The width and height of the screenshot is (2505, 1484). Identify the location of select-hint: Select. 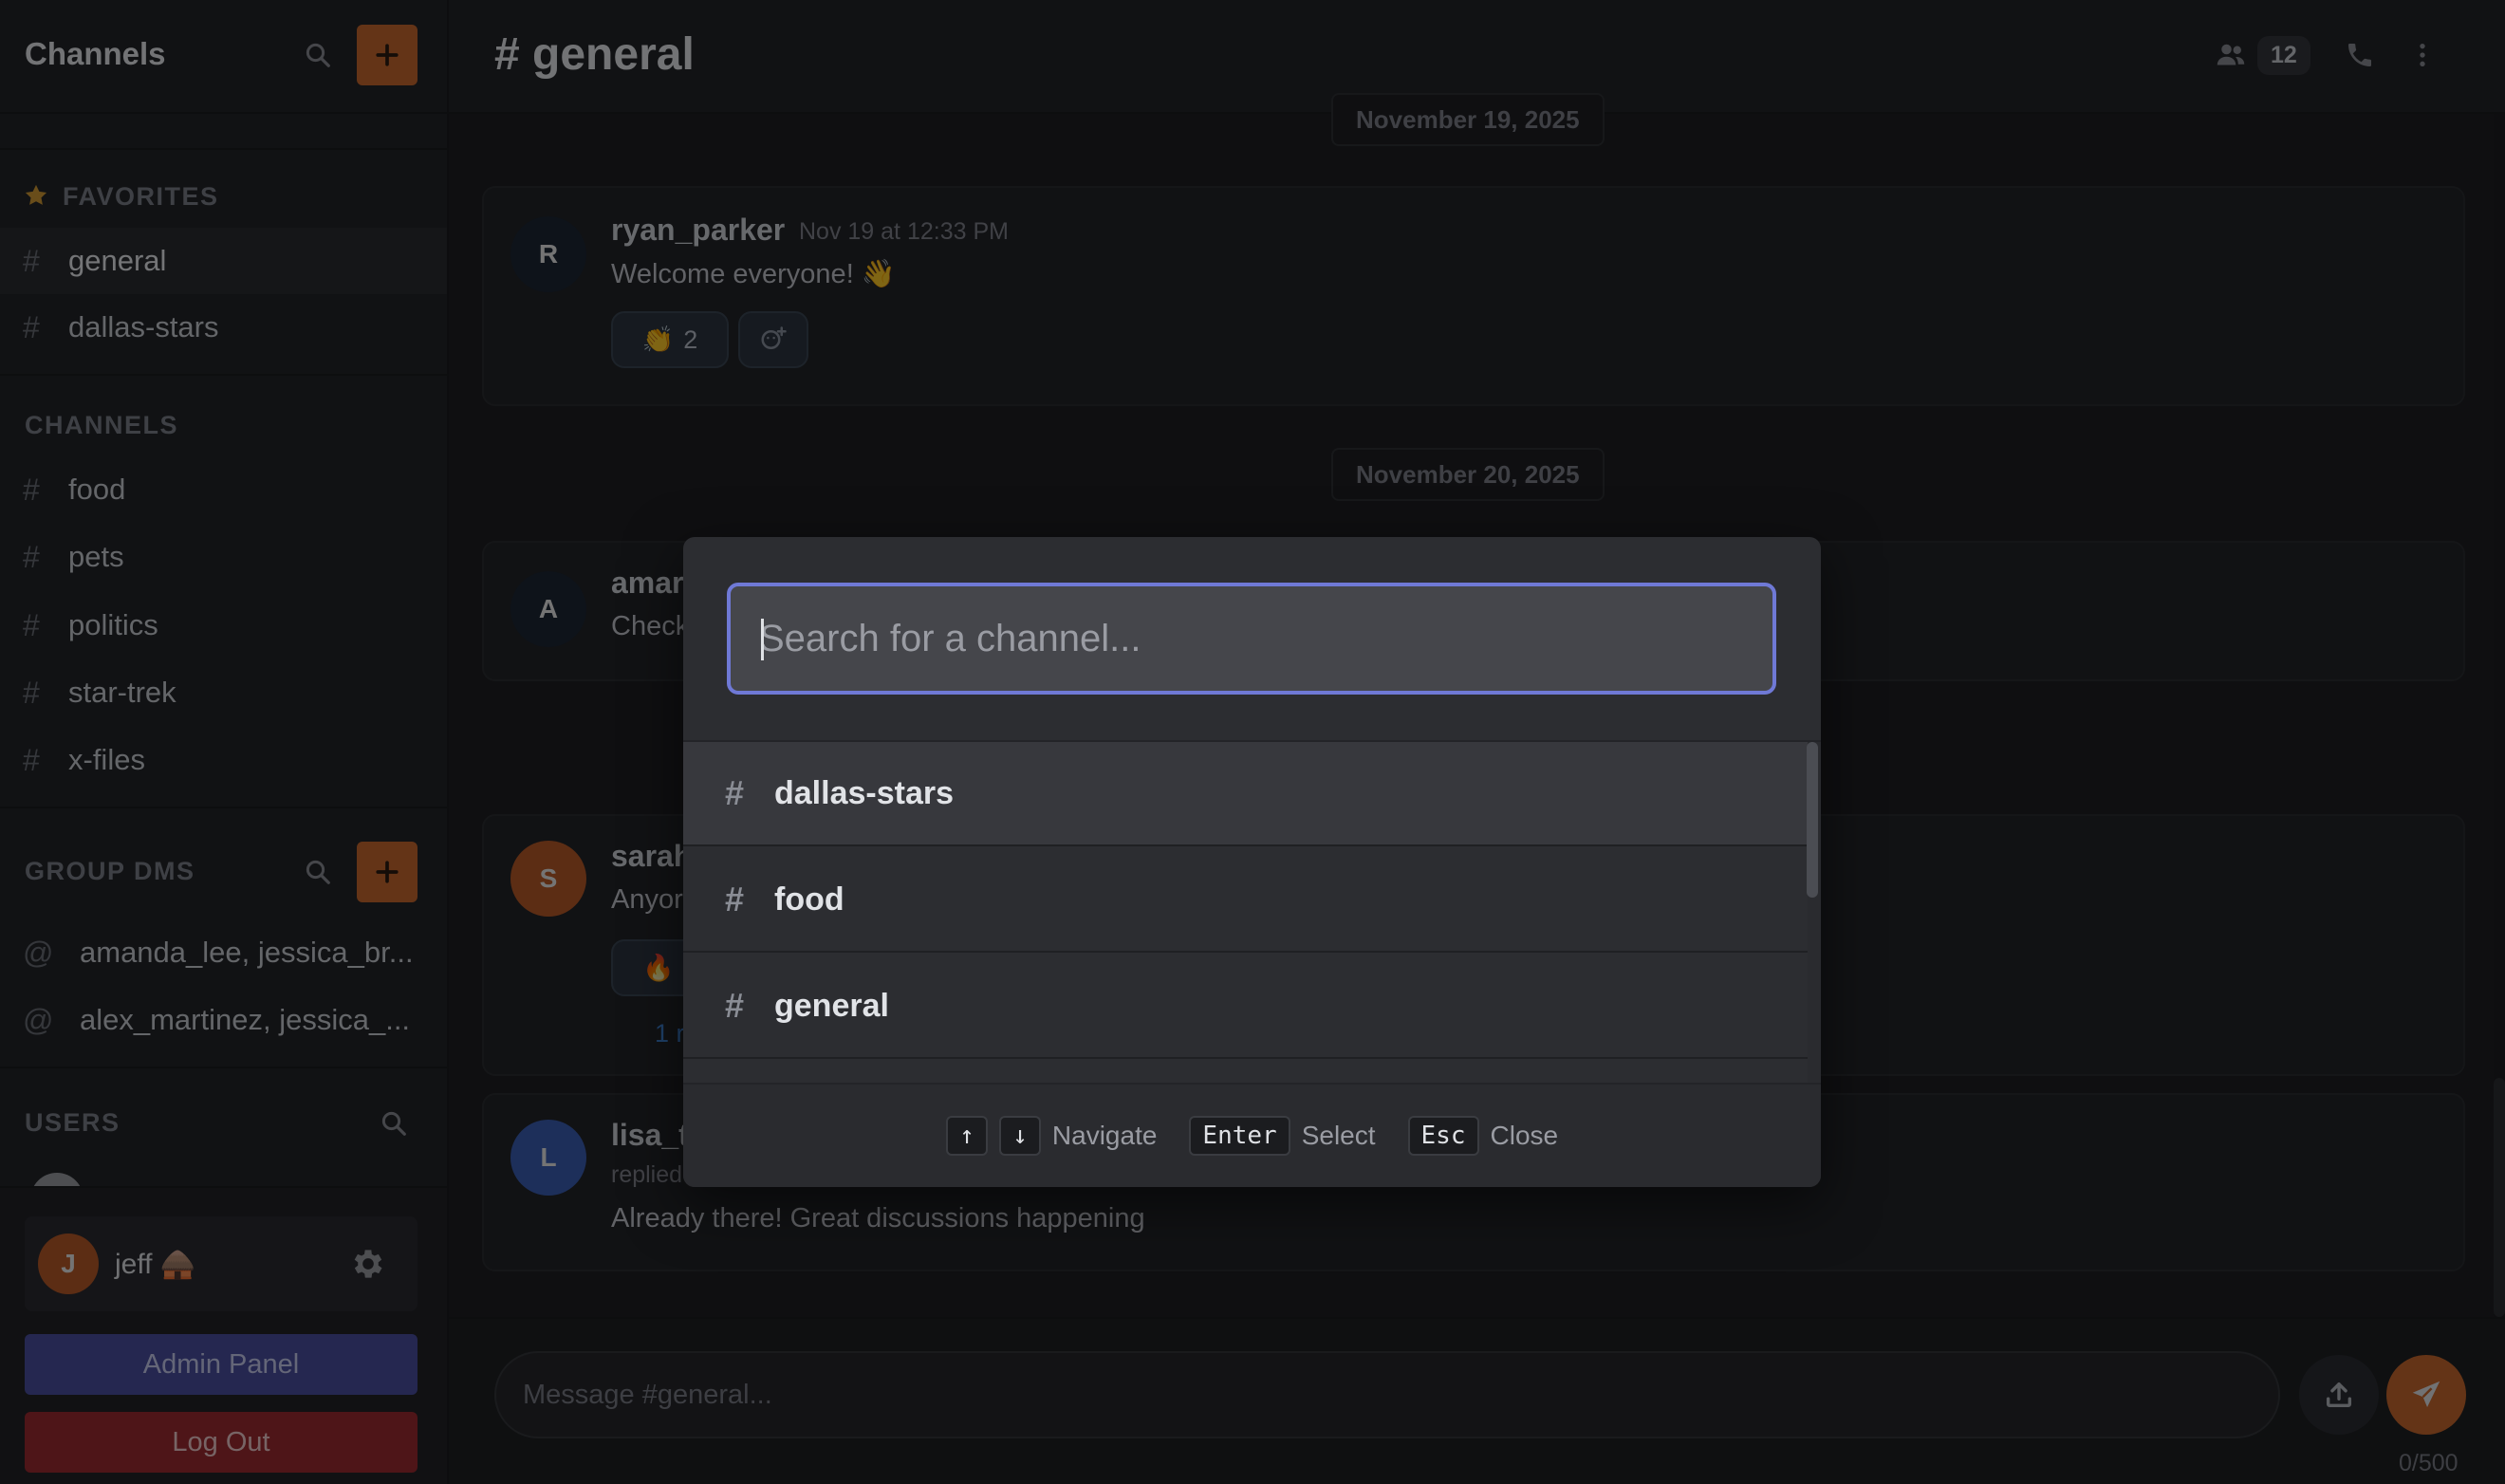
(1338, 1135).